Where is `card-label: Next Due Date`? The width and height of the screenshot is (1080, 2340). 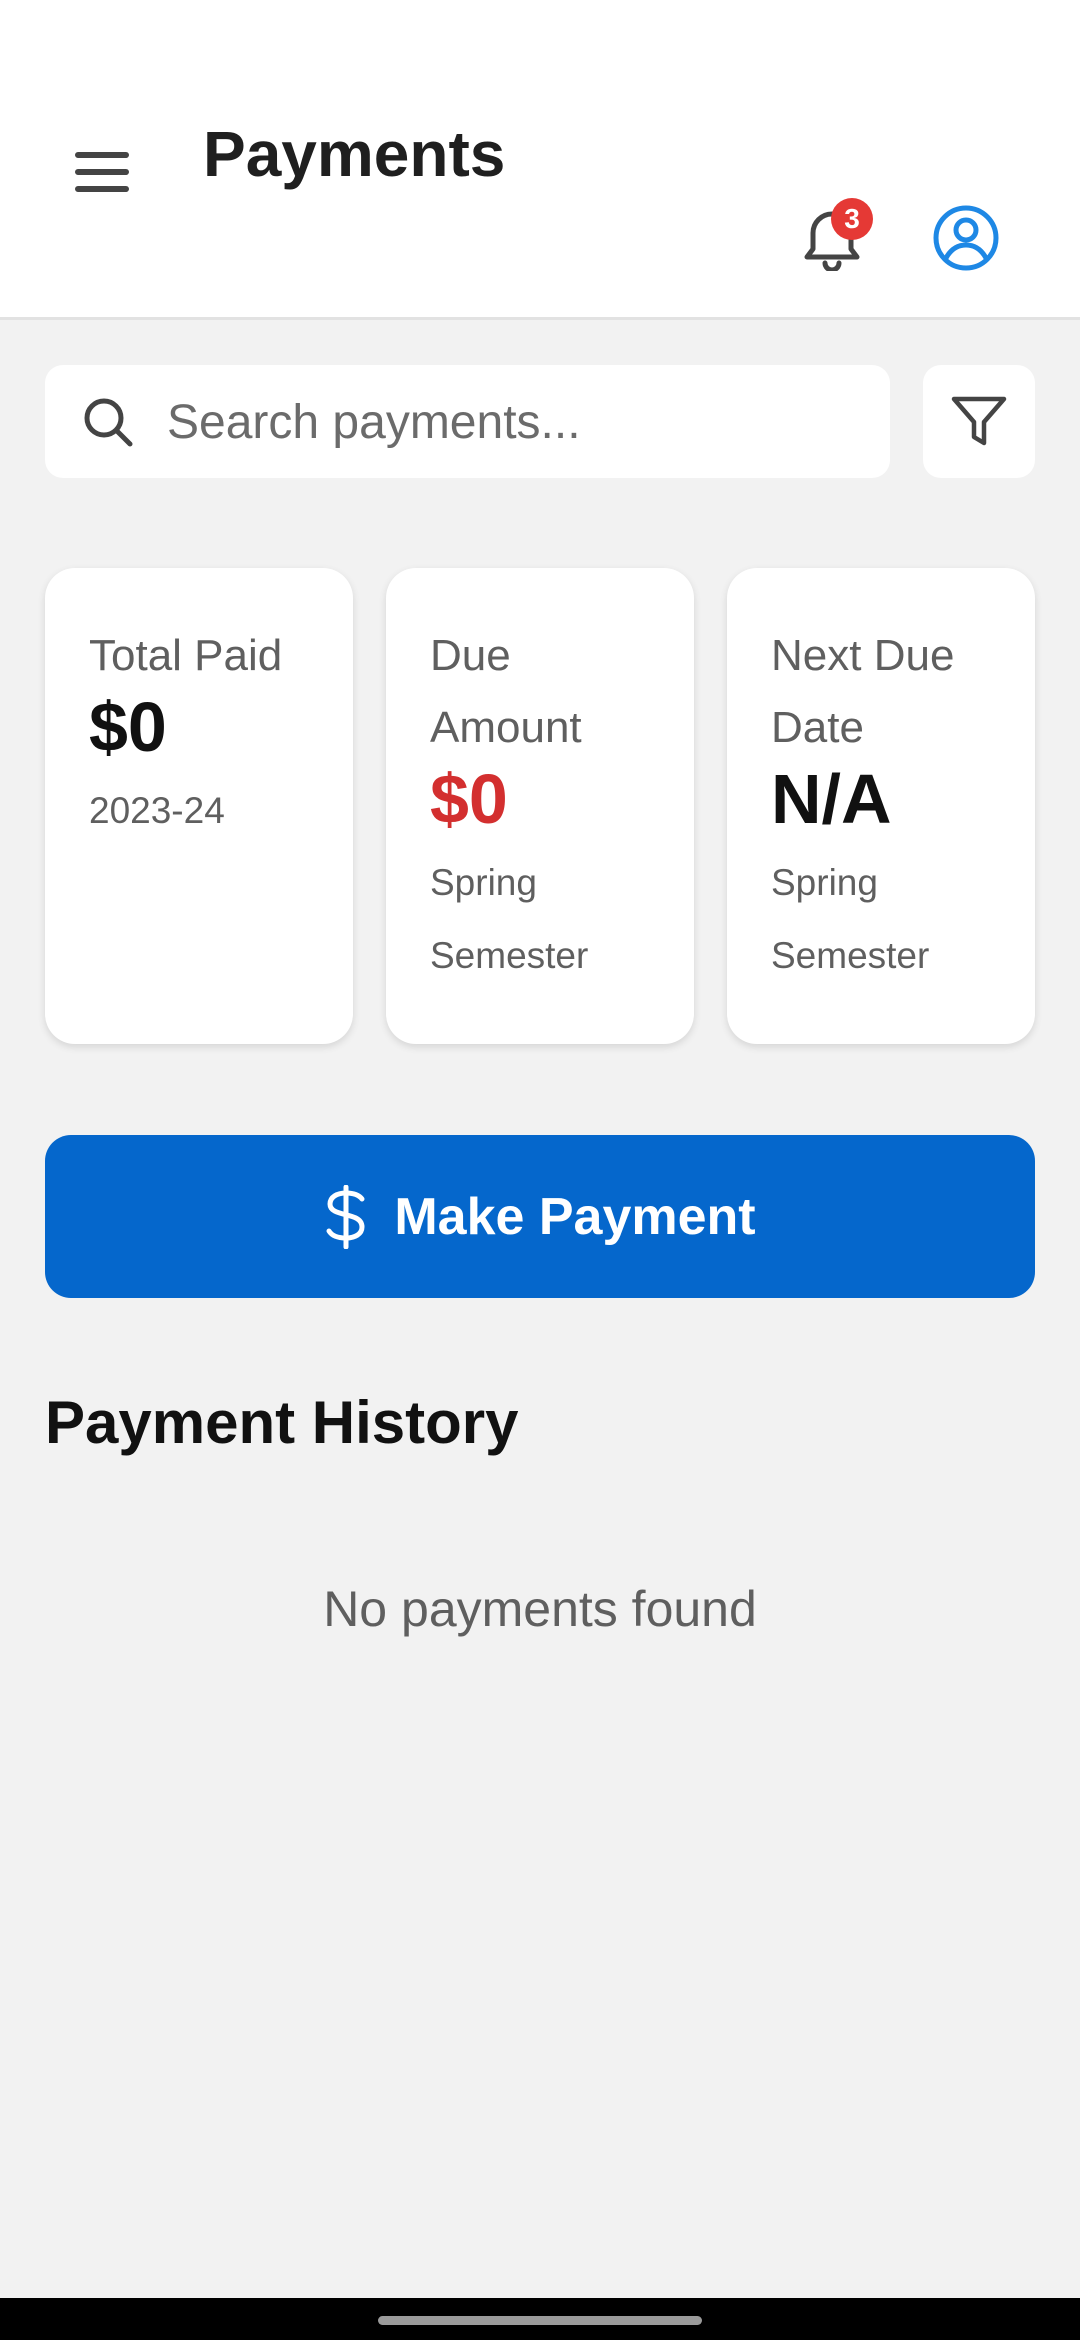
card-label: Next Due Date is located at coordinates (863, 691).